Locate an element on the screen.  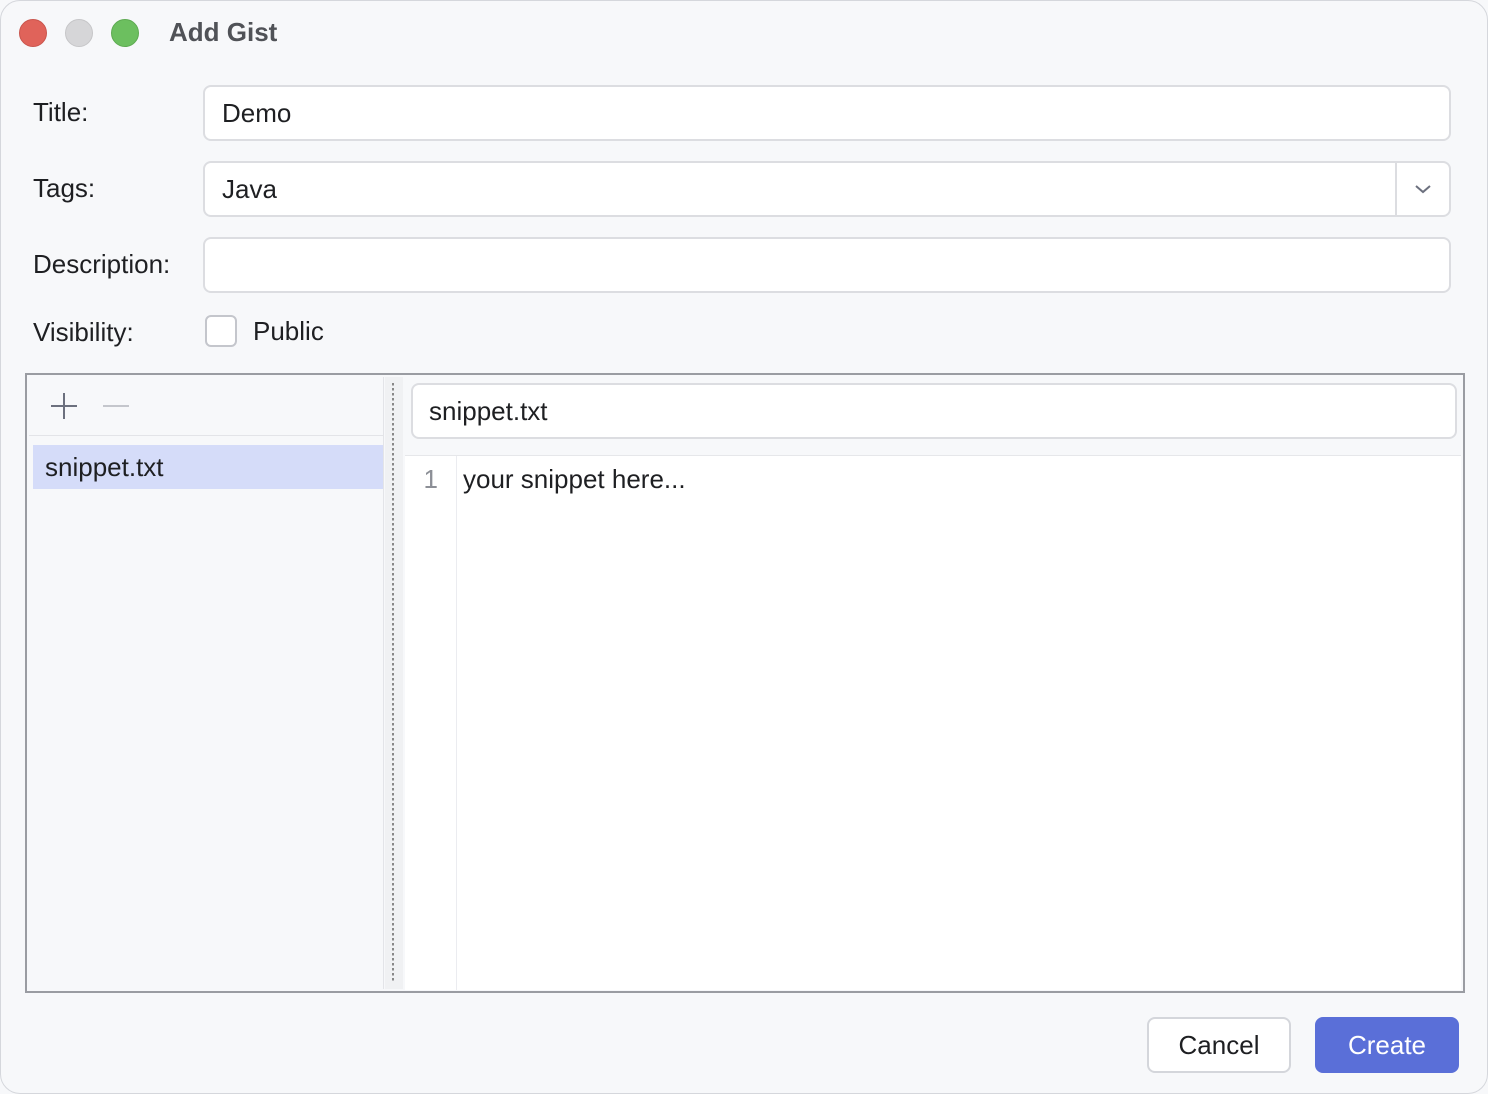
file-list-toolbar is located at coordinates (206, 406).